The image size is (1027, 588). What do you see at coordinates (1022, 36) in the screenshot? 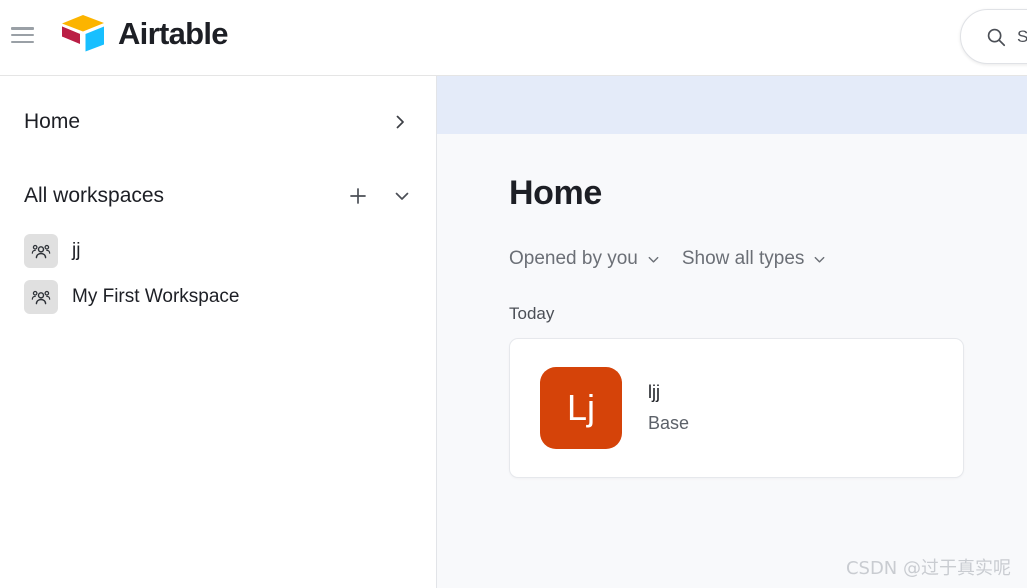
I see `search-input-value: S` at bounding box center [1022, 36].